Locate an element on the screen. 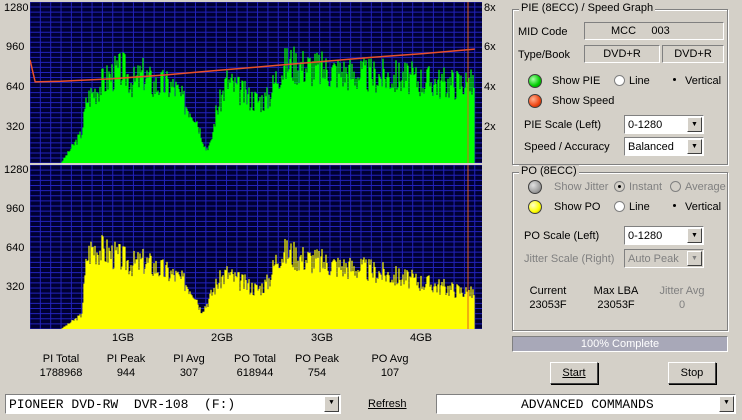 This screenshot has width=742, height=420. jitter-scale-select: Auto Peak ▼ is located at coordinates (664, 258).